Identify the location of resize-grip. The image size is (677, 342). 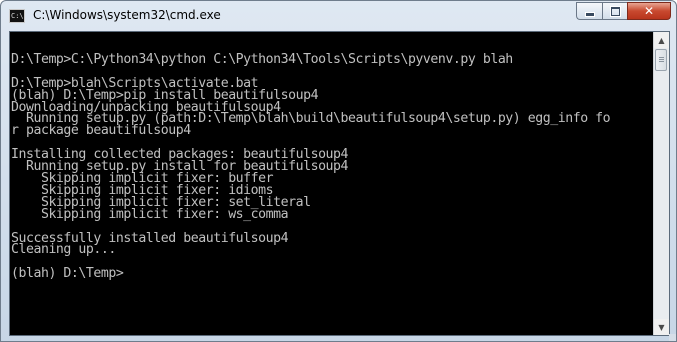
(672, 337).